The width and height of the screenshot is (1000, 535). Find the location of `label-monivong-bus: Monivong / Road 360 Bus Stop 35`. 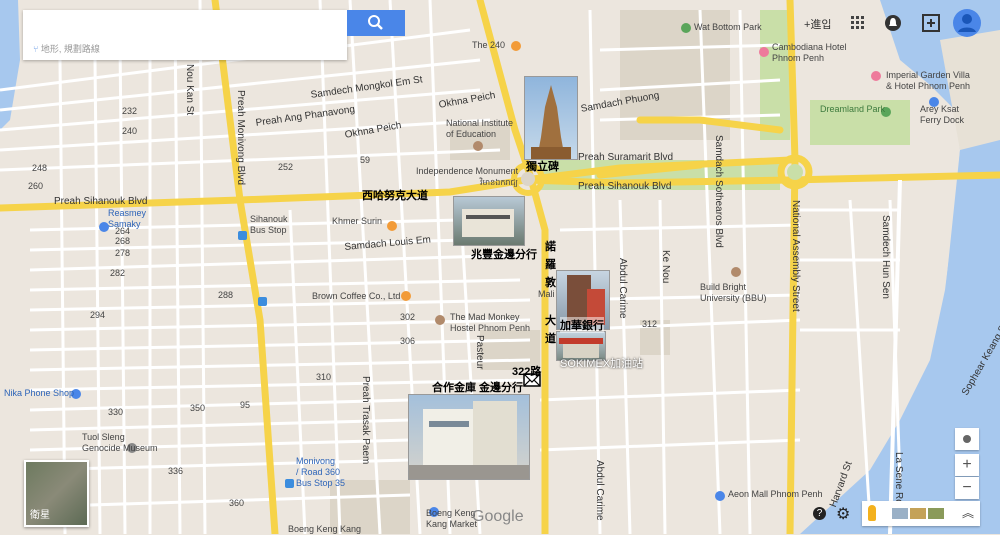

label-monivong-bus: Monivong / Road 360 Bus Stop 35 is located at coordinates (320, 472).